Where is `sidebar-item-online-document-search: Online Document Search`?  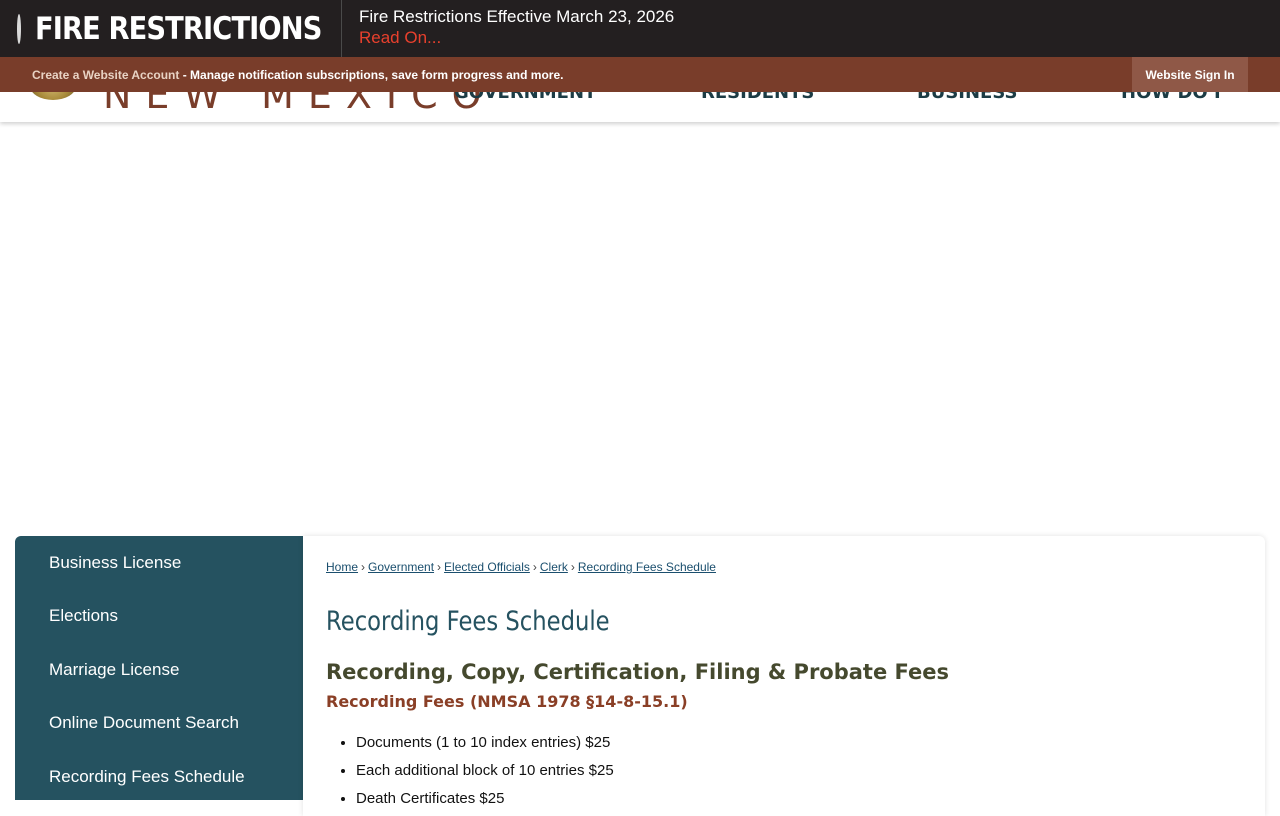 sidebar-item-online-document-search: Online Document Search is located at coordinates (144, 723).